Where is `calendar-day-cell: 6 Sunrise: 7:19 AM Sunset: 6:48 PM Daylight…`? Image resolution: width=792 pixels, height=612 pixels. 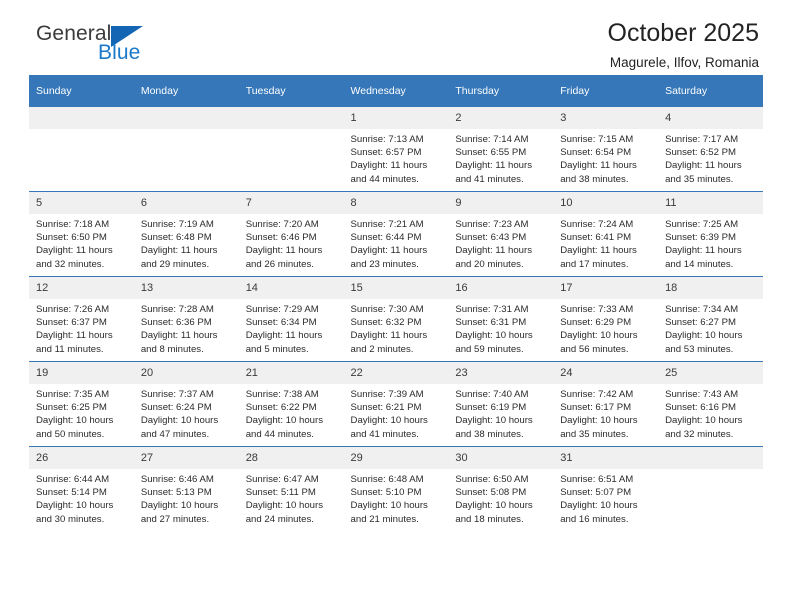 calendar-day-cell: 6 Sunrise: 7:19 AM Sunset: 6:48 PM Daylight… is located at coordinates (186, 234).